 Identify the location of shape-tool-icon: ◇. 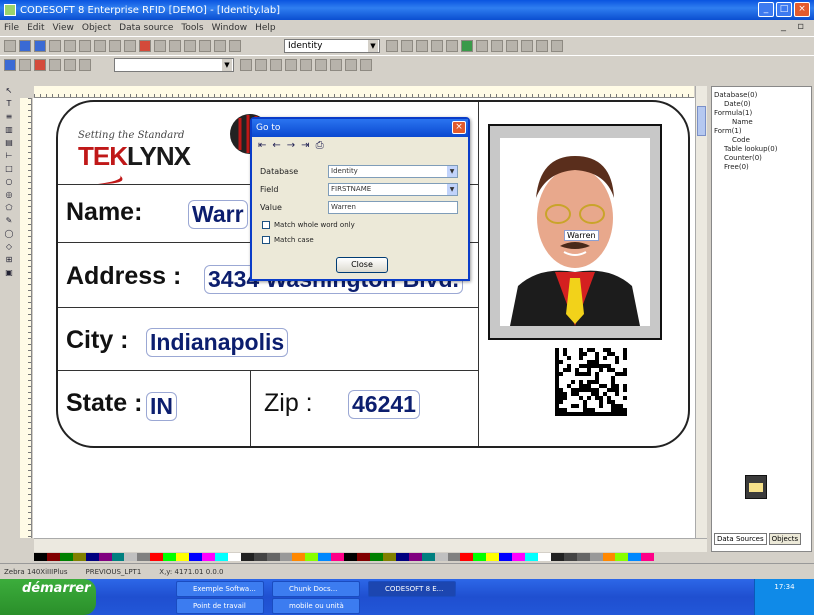
(9, 246).